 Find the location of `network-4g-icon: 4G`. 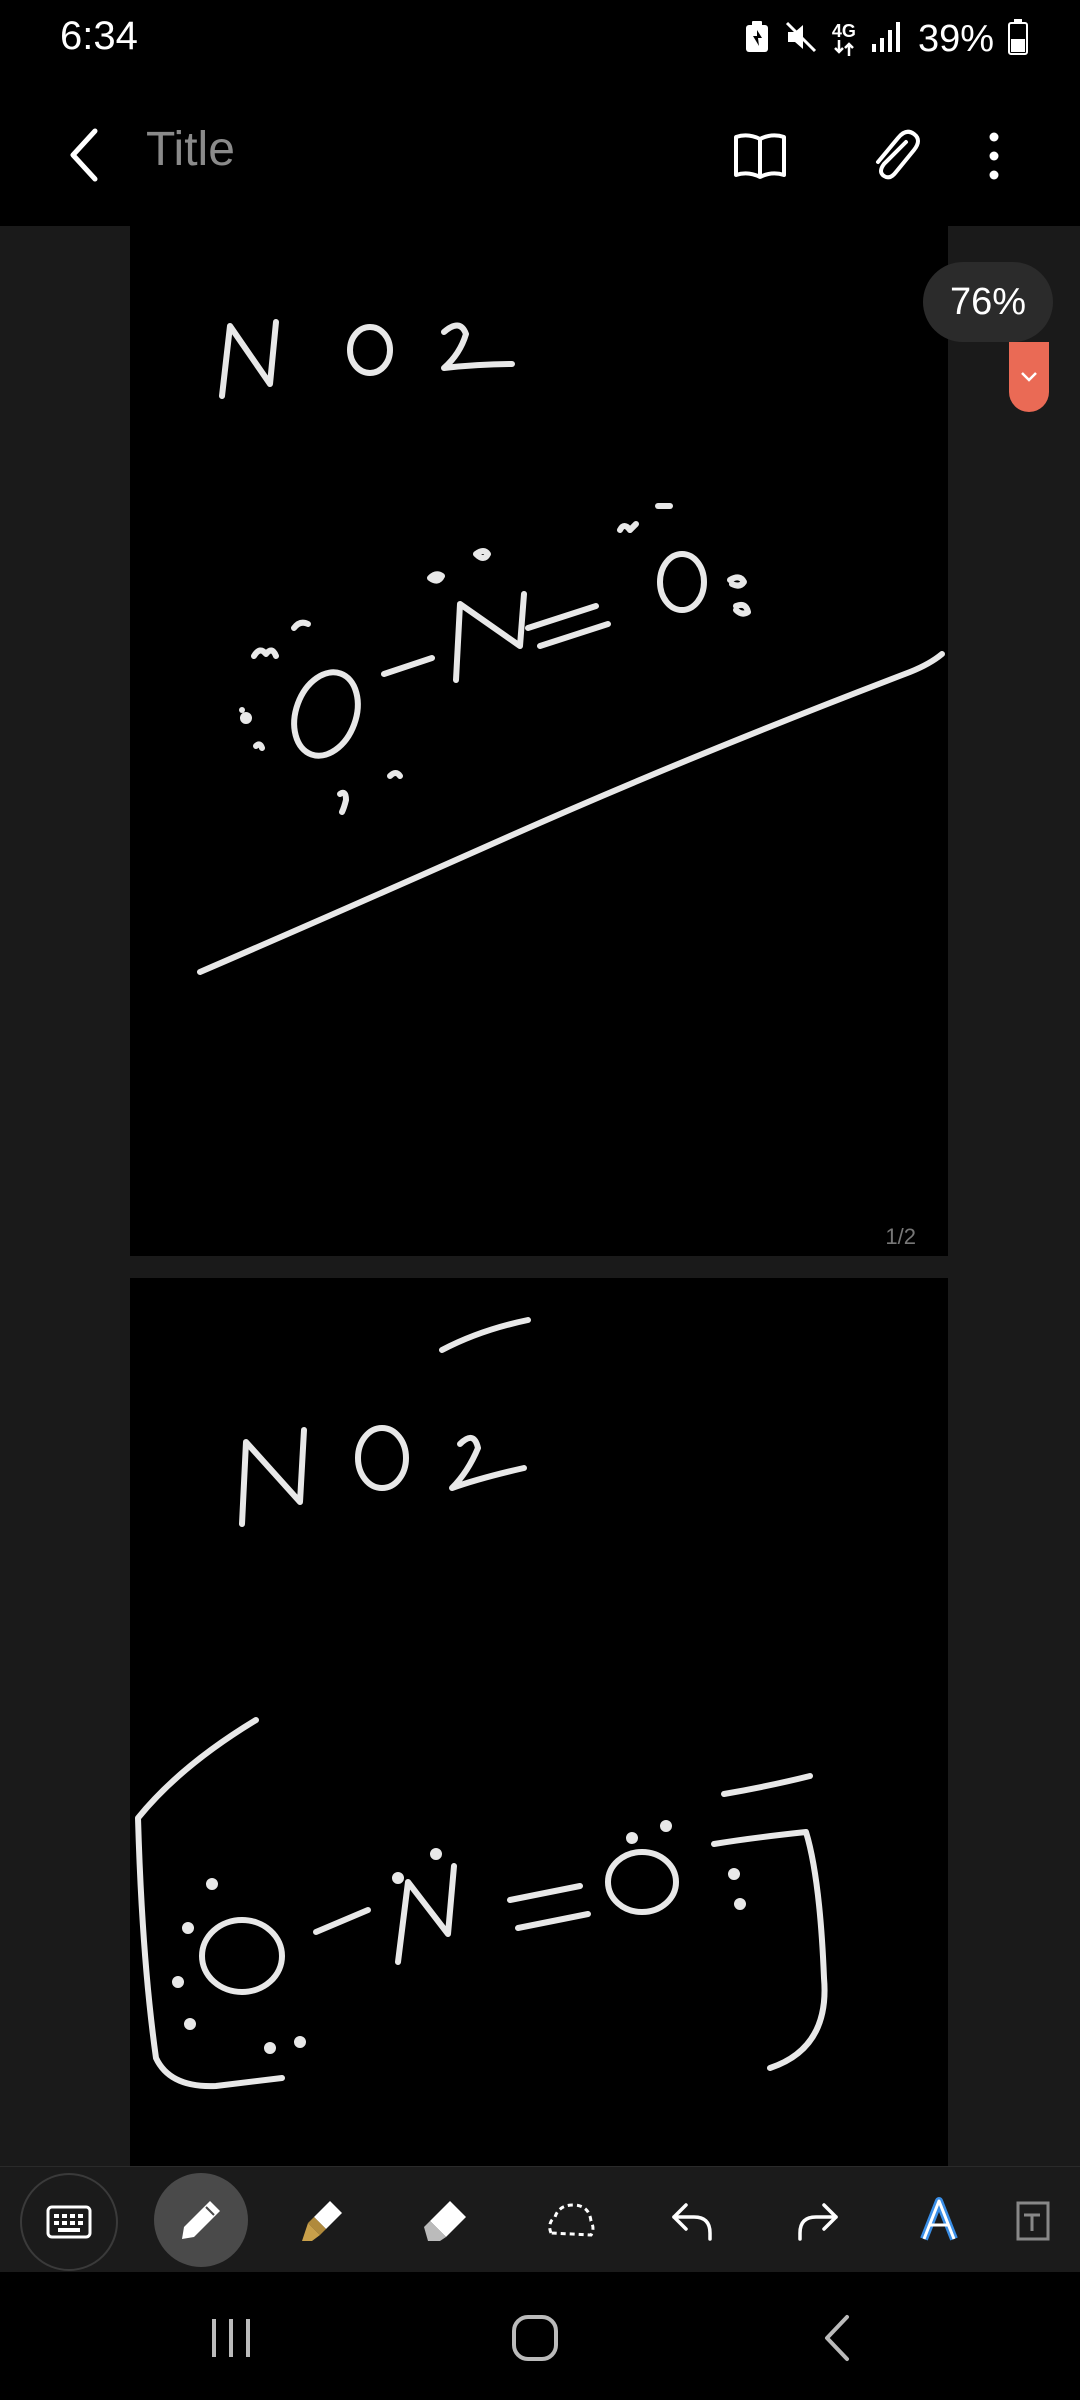

network-4g-icon: 4G is located at coordinates (844, 39).